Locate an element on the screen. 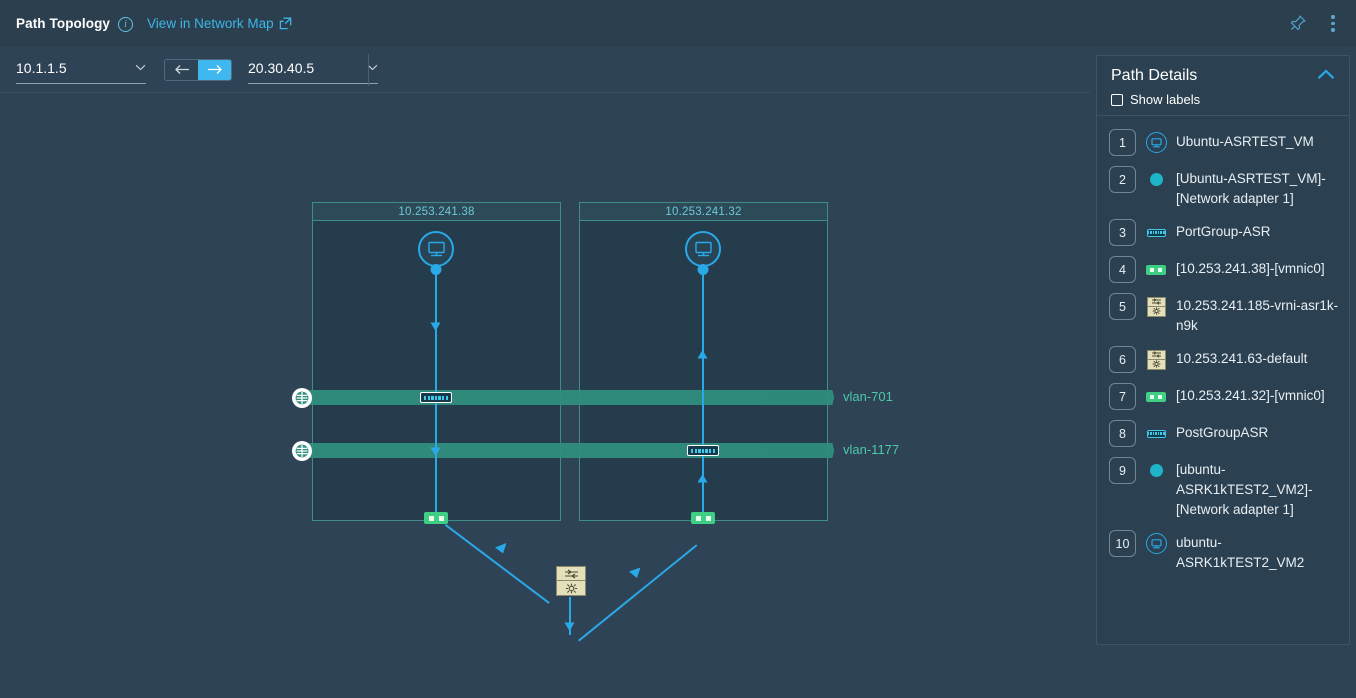  view-in-network-map-link: View in Network Map is located at coordinates (219, 23).